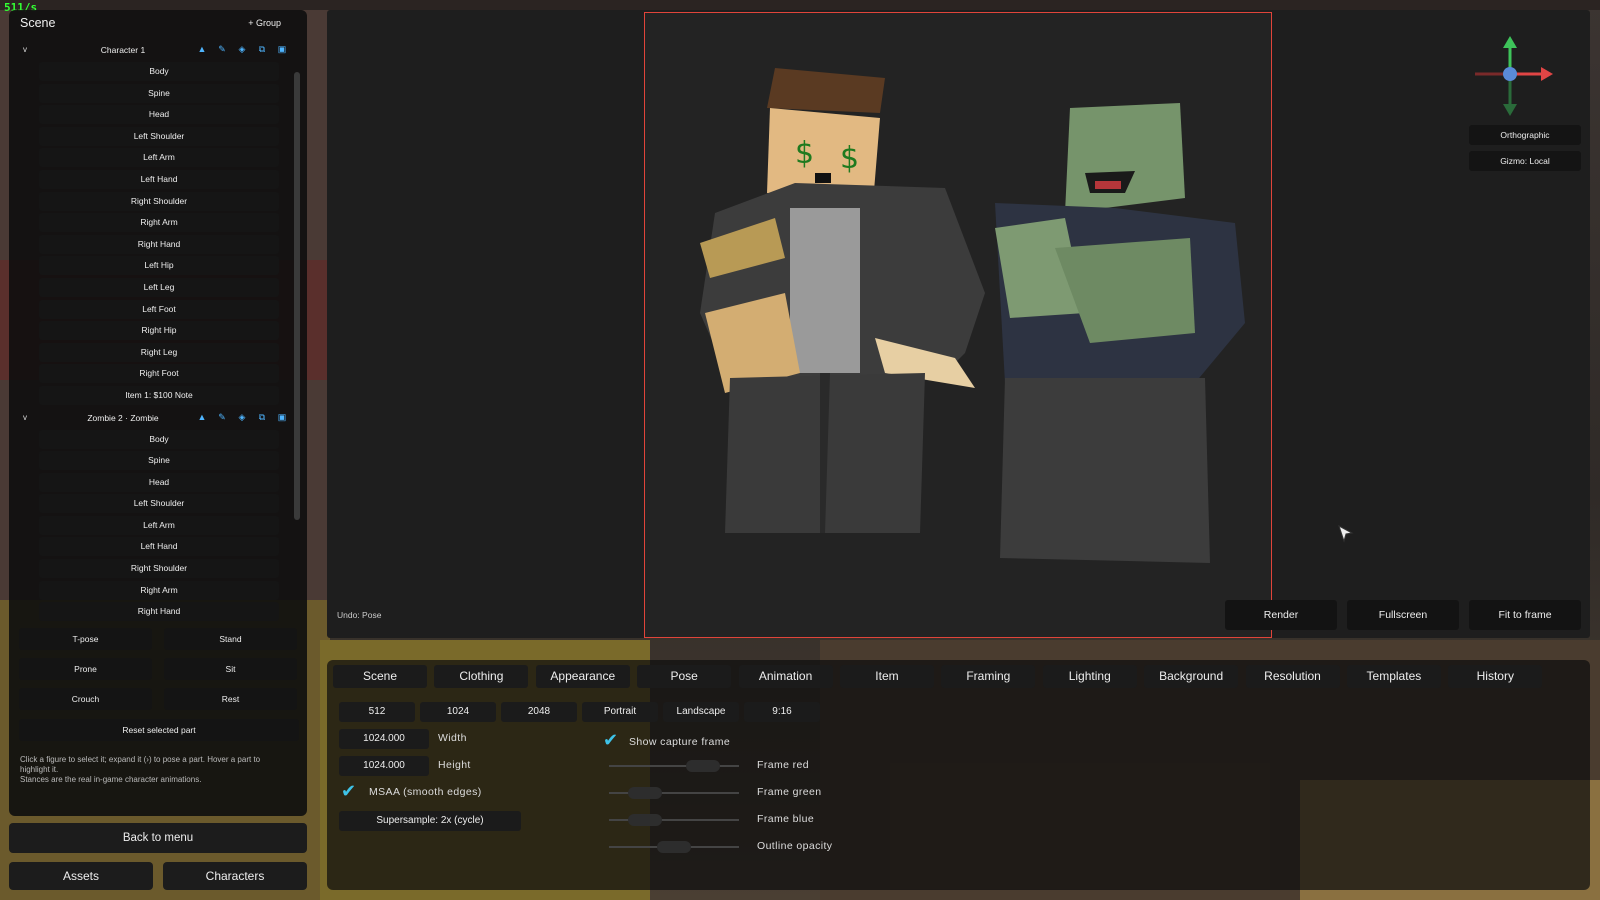 This screenshot has width=1600, height=900. Describe the element at coordinates (674, 820) in the screenshot. I see `frame-blue-slider` at that location.